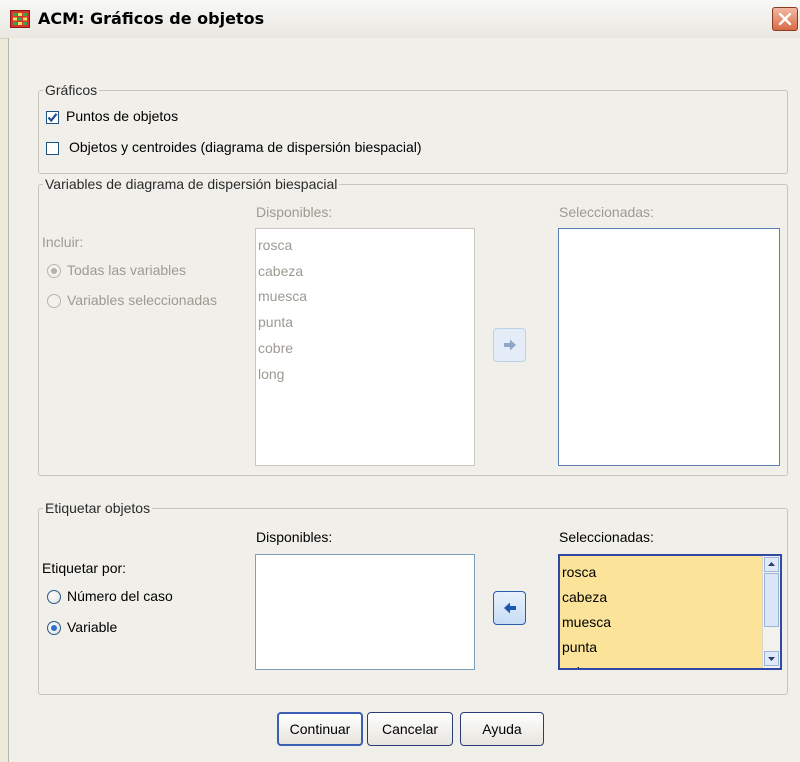  Describe the element at coordinates (63, 242) in the screenshot. I see `include-label: Incluir:` at that location.